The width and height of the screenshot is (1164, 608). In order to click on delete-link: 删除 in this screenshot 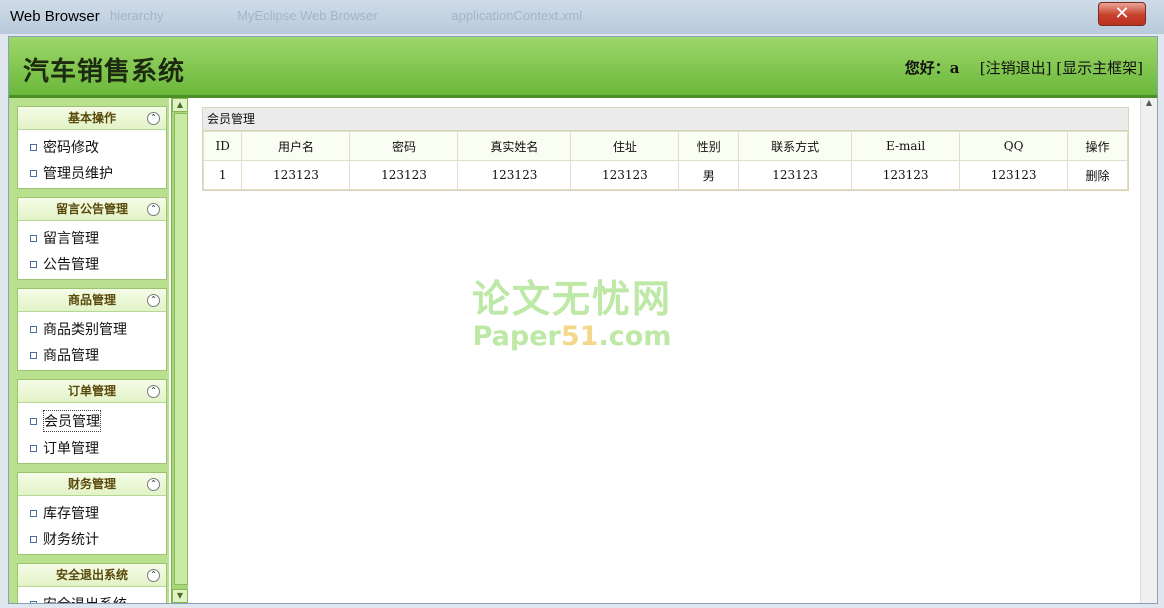, I will do `click(1097, 175)`.